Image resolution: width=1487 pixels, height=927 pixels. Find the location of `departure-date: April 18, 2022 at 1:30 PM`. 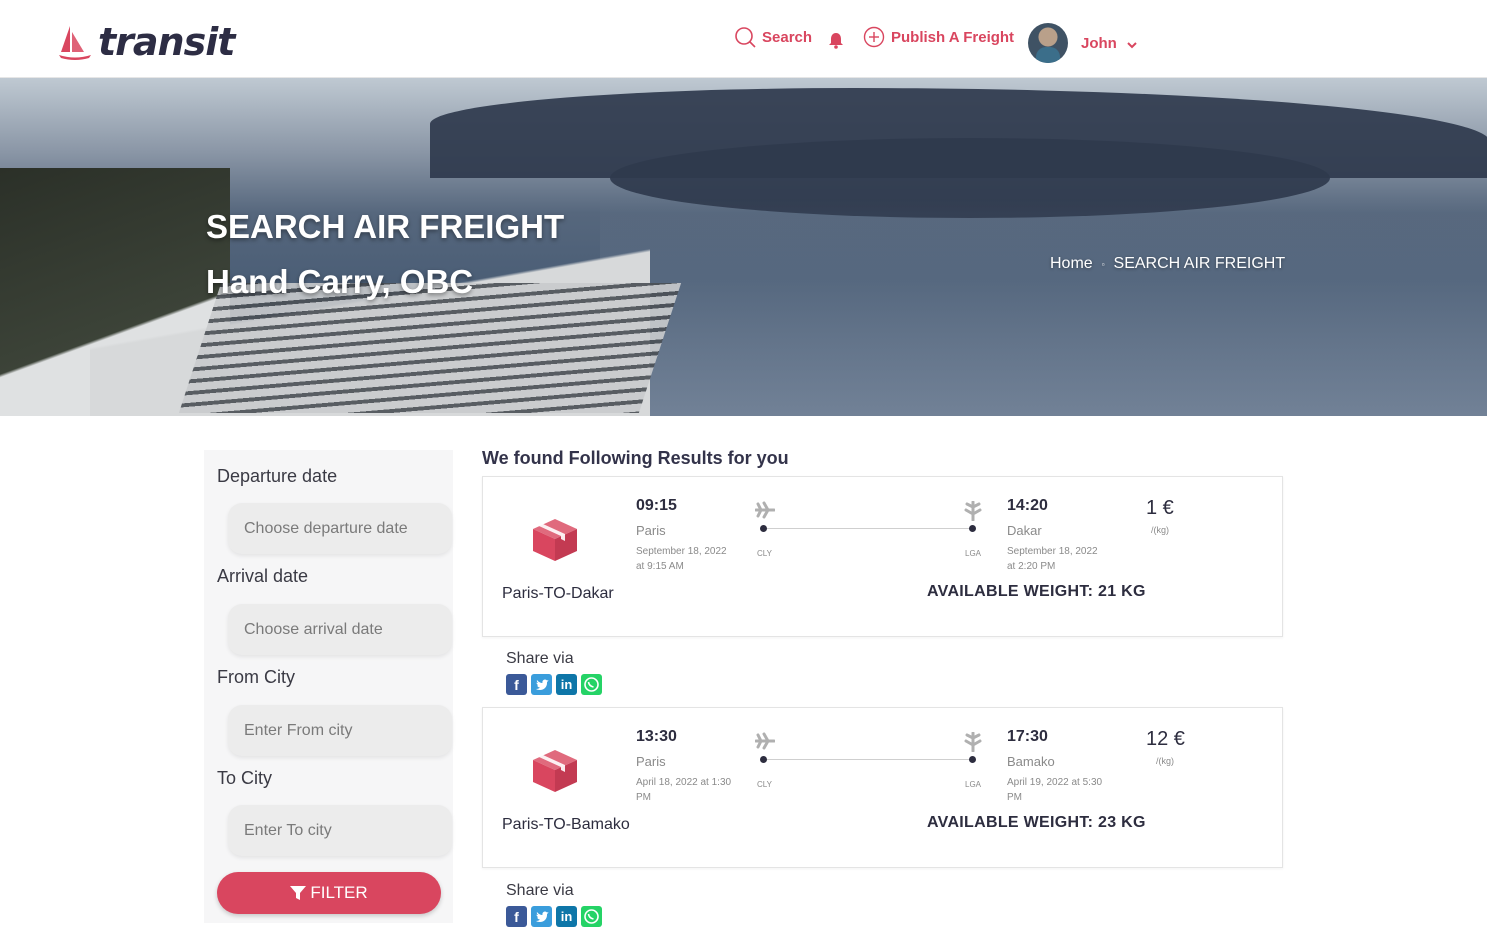

departure-date: April 18, 2022 at 1:30 PM is located at coordinates (684, 790).